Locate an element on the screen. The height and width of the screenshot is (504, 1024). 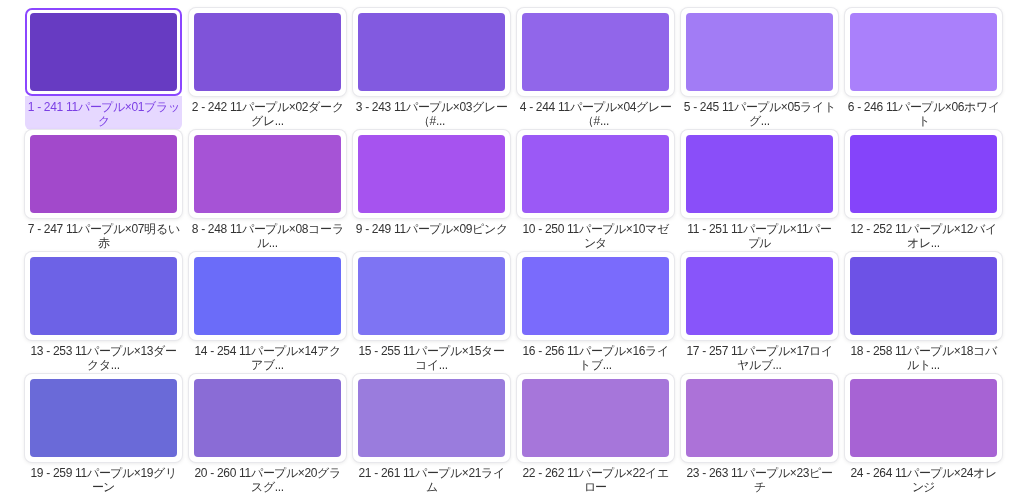
swatch-label: 7 - 247 11パープル×07明るい赤 is located at coordinates (103, 236).